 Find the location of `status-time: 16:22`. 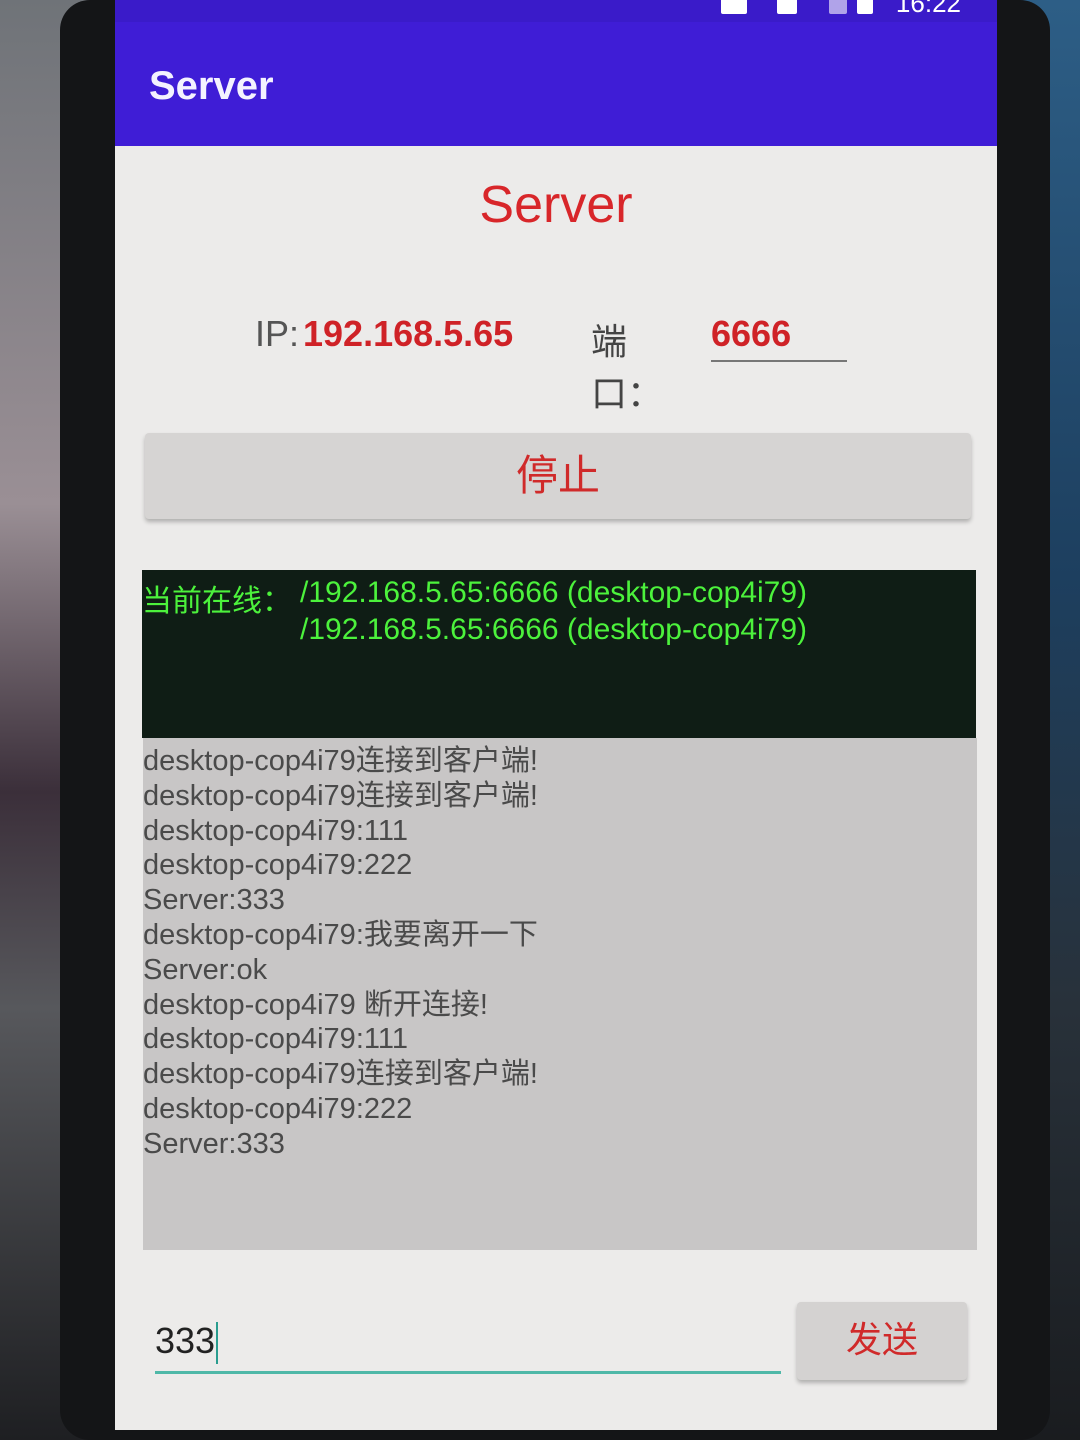

status-time: 16:22 is located at coordinates (928, 9).